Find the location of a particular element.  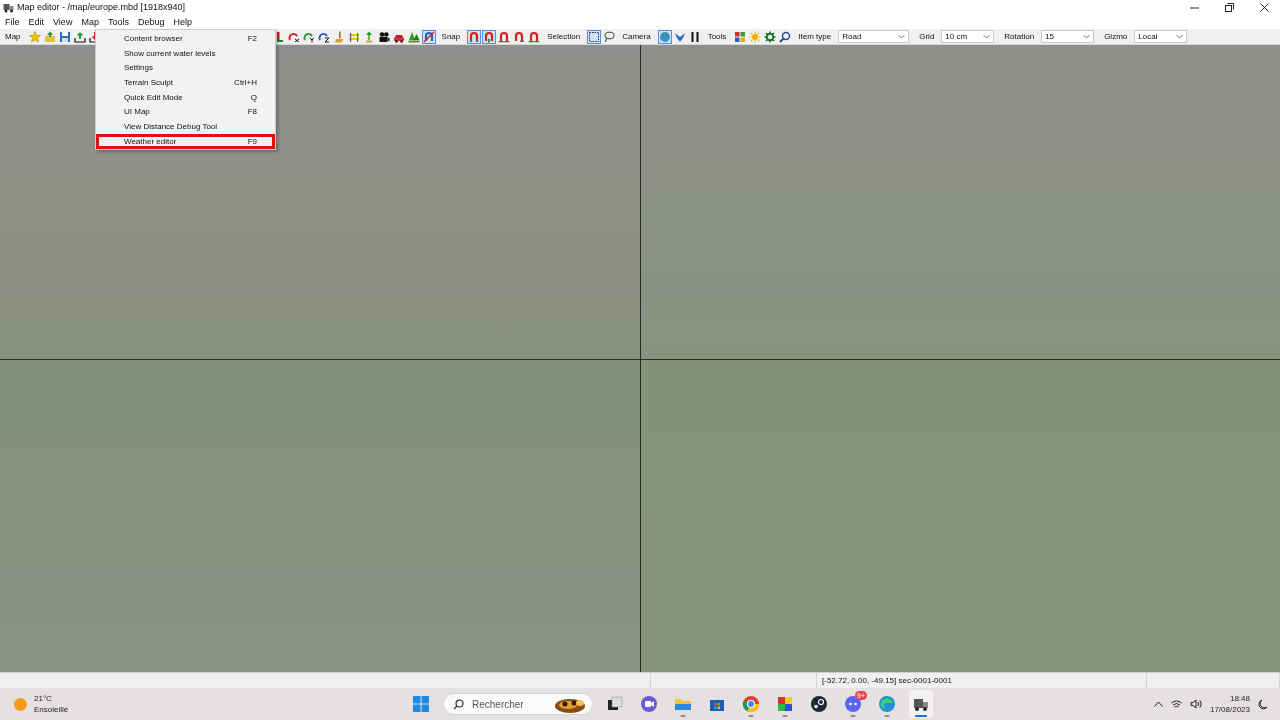

upload-button is located at coordinates (79, 36).